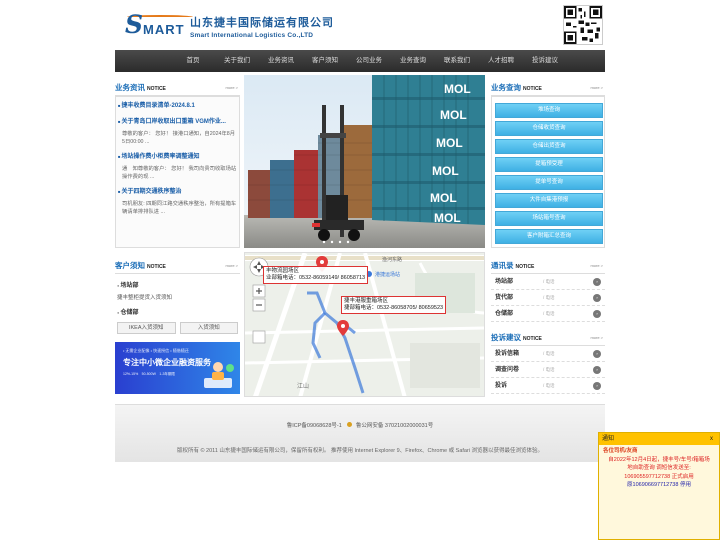 This screenshot has width=720, height=540. What do you see at coordinates (549, 164) in the screenshot?
I see `pickup-preaccept-button: 提箱预受理` at bounding box center [549, 164].